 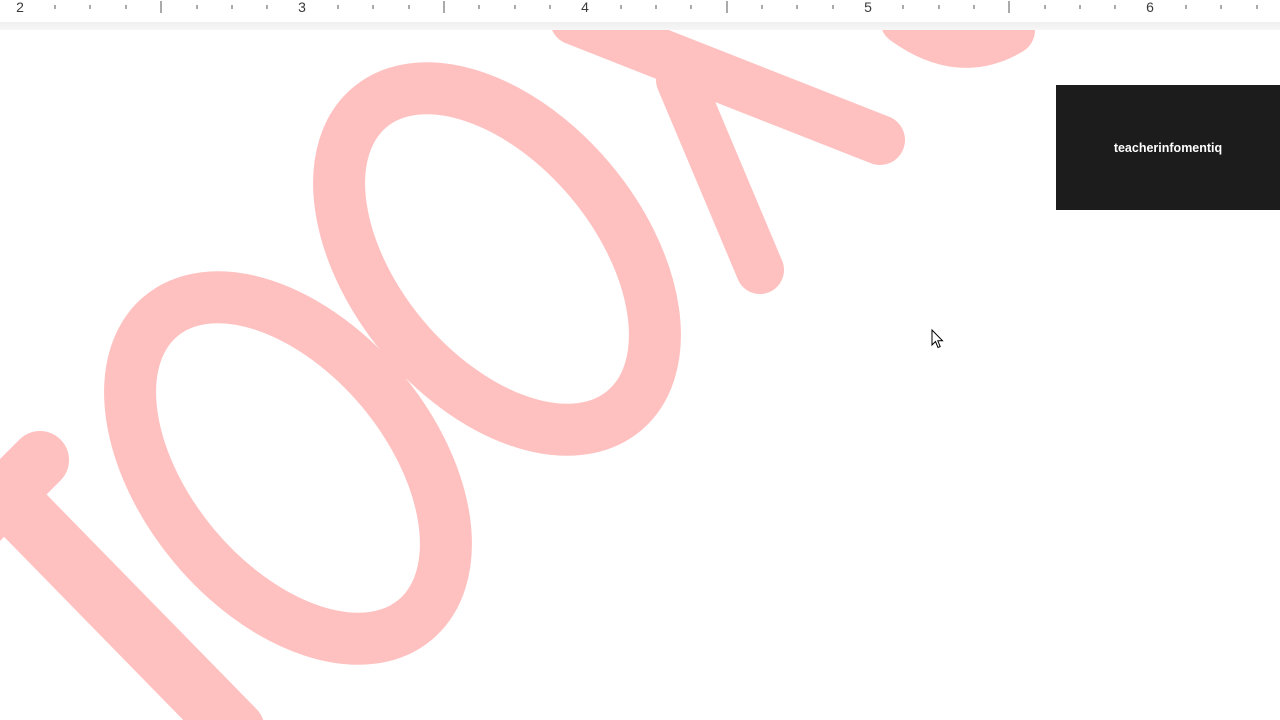 I want to click on watermark-letter-k-stem, so click(x=728, y=97).